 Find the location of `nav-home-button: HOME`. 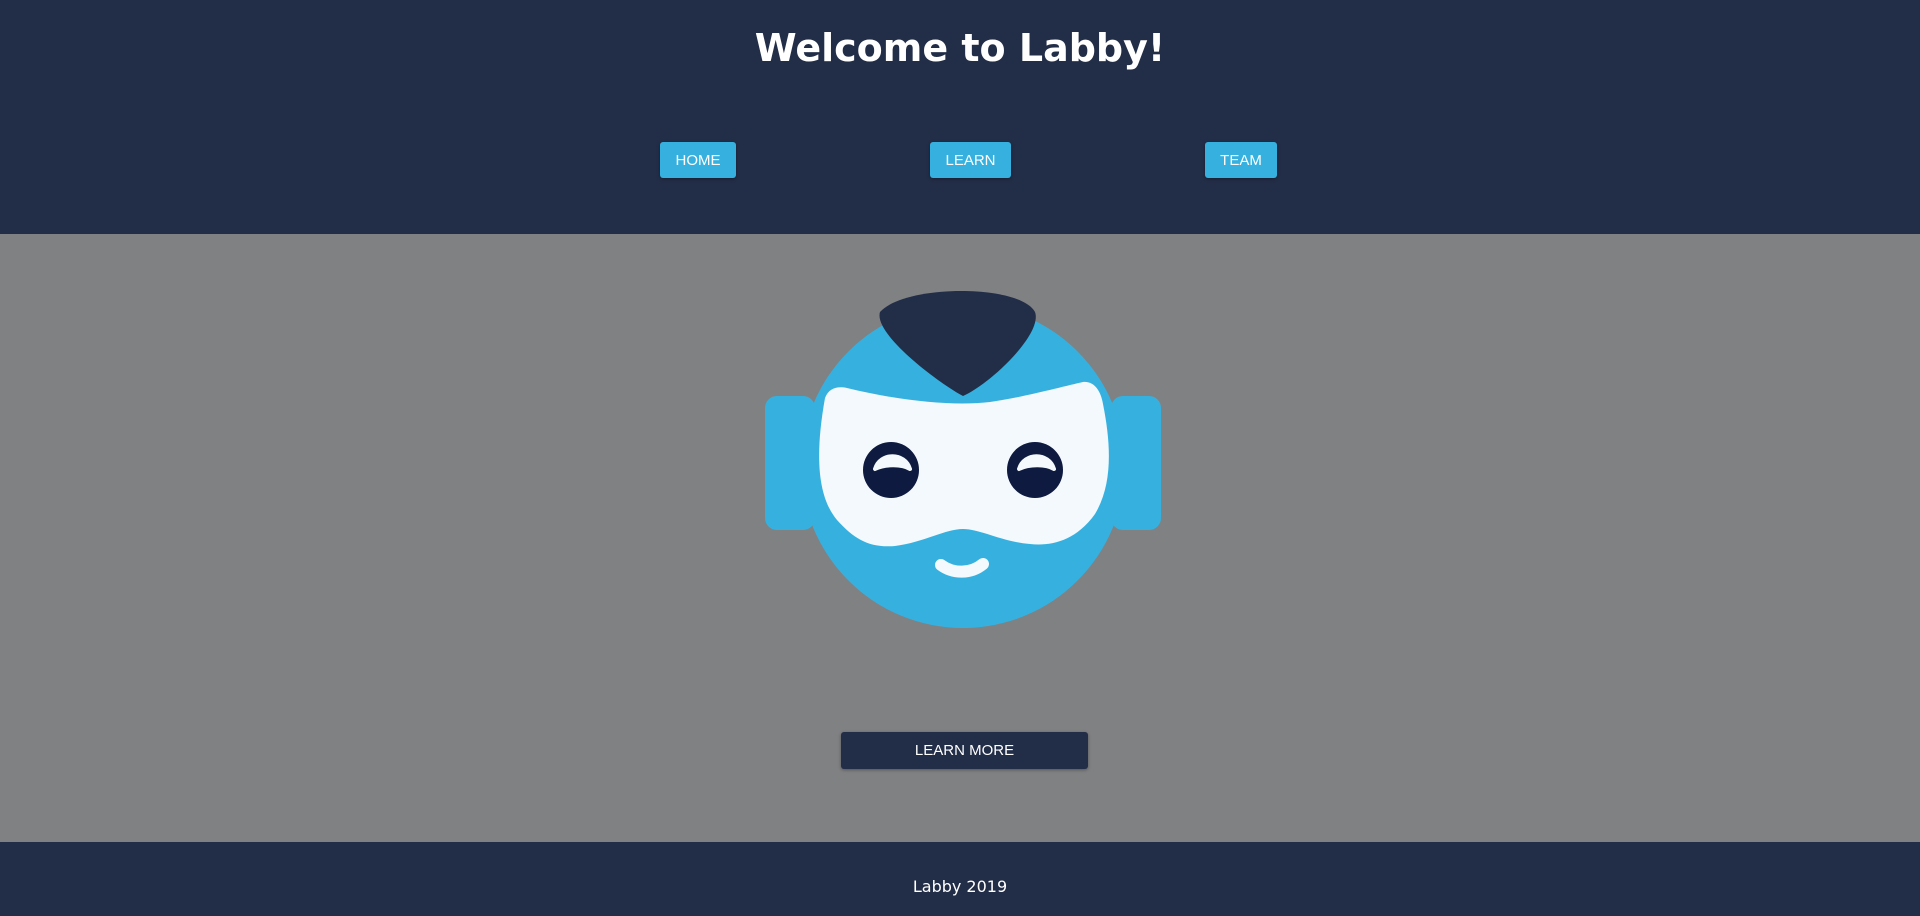

nav-home-button: HOME is located at coordinates (698, 160).